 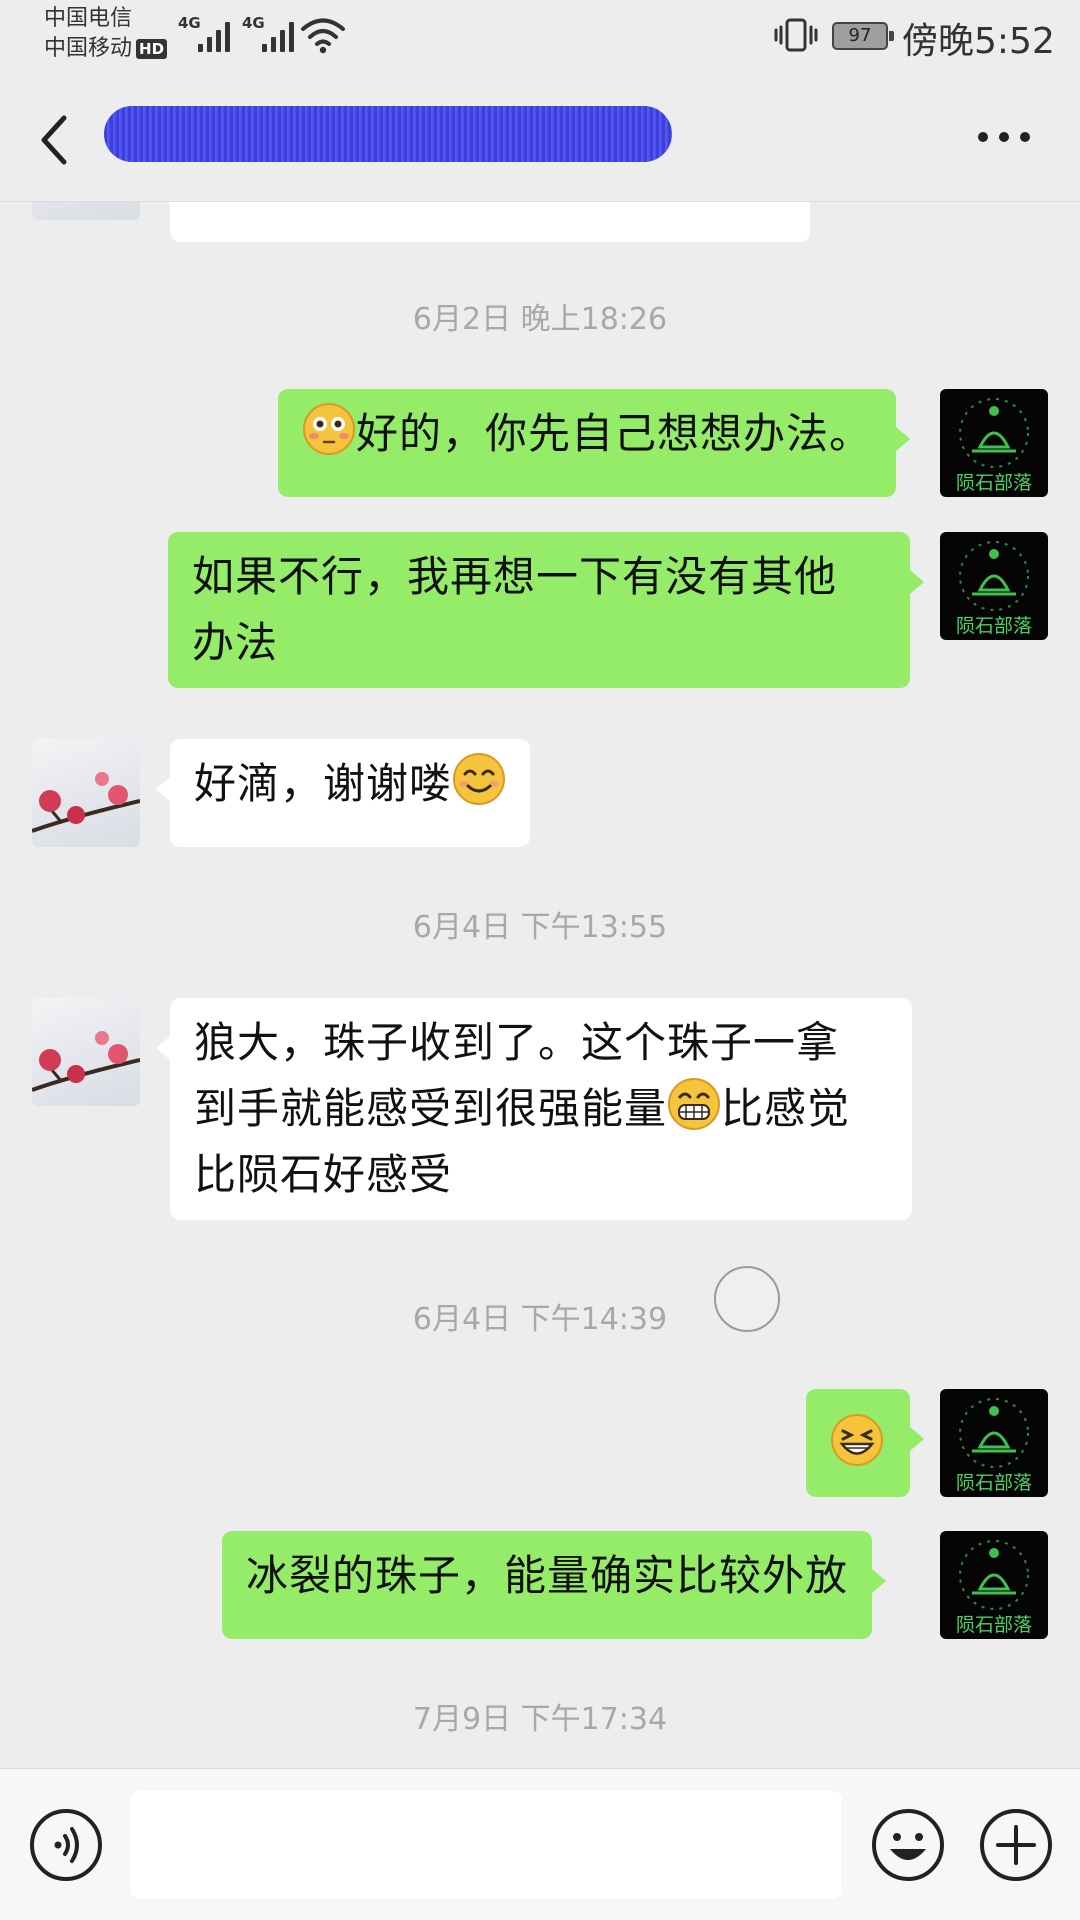 I want to click on message-text: 冰裂的珠子，能量确实比较外放, so click(x=547, y=1575).